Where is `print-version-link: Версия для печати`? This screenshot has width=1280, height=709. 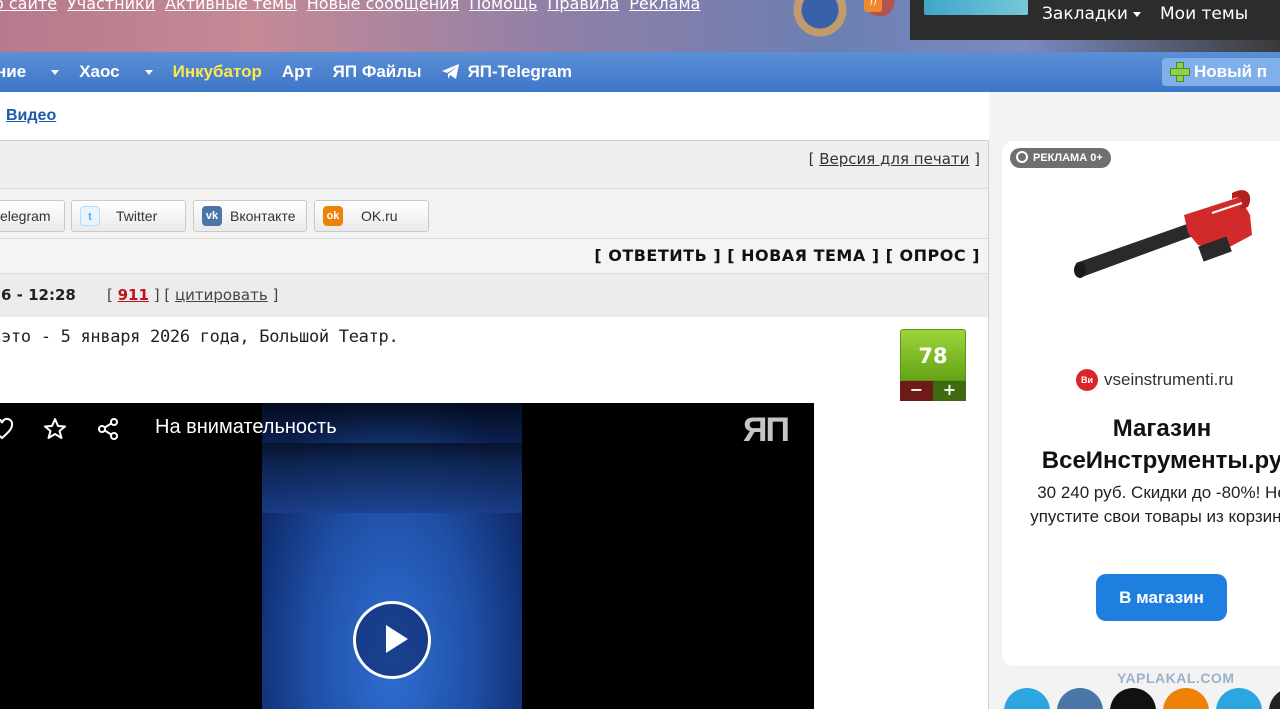 print-version-link: Версия для печати is located at coordinates (894, 159).